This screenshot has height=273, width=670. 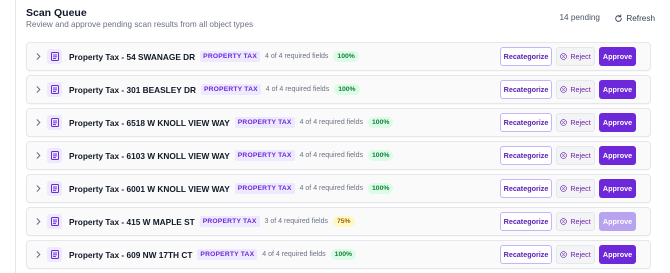 What do you see at coordinates (132, 221) in the screenshot?
I see `scan-name: Property Tax - 415 W MAPLE ST` at bounding box center [132, 221].